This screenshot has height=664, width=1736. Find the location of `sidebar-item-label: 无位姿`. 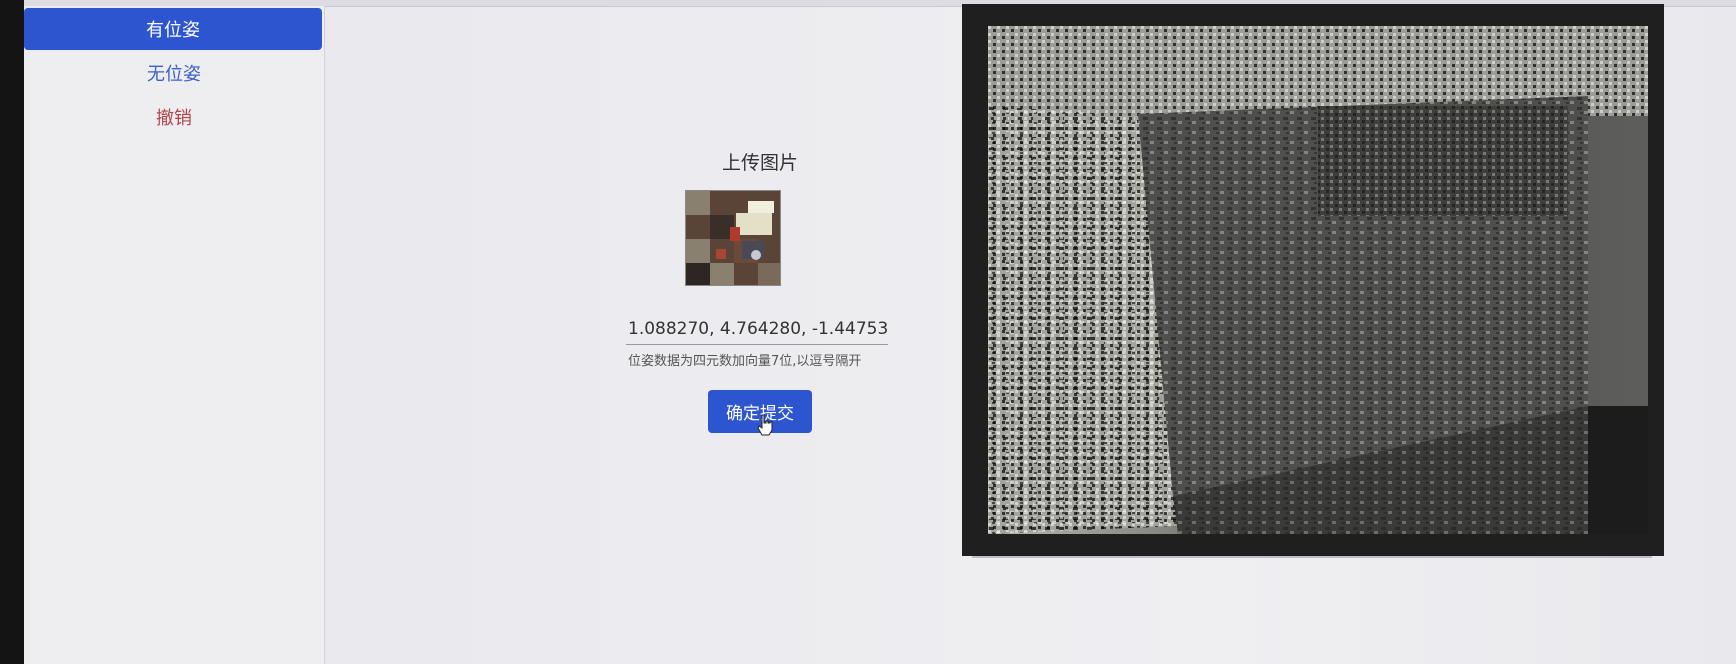

sidebar-item-label: 无位姿 is located at coordinates (174, 74).